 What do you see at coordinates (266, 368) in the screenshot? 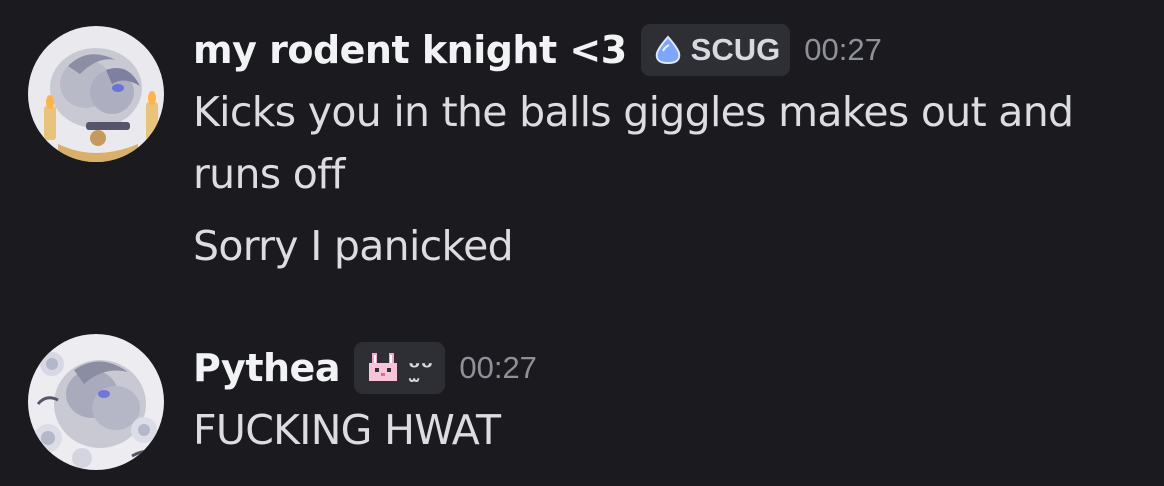
I see `username: Pythea` at bounding box center [266, 368].